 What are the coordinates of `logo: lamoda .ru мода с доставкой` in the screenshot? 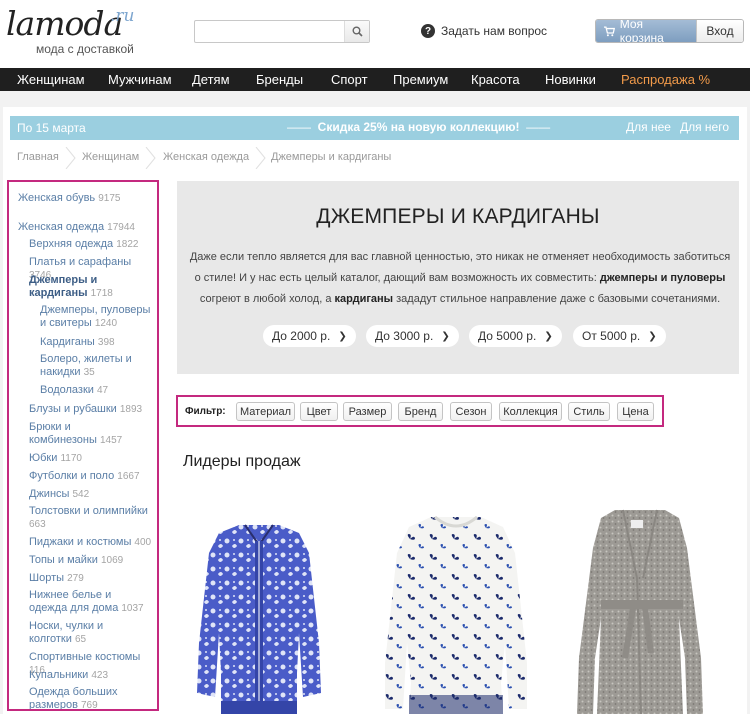 It's located at (70, 30).